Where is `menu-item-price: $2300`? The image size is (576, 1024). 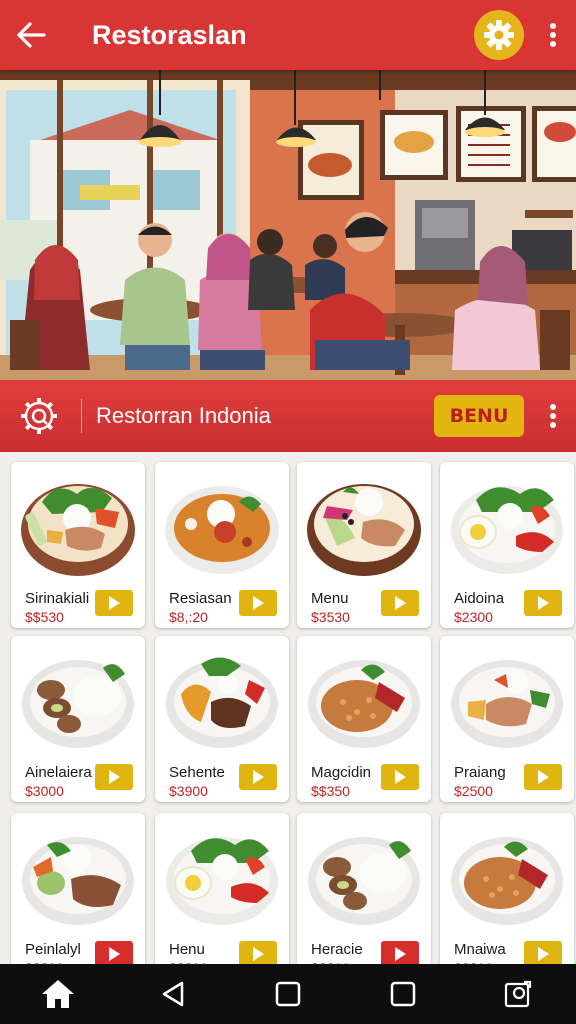 menu-item-price: $2300 is located at coordinates (473, 617).